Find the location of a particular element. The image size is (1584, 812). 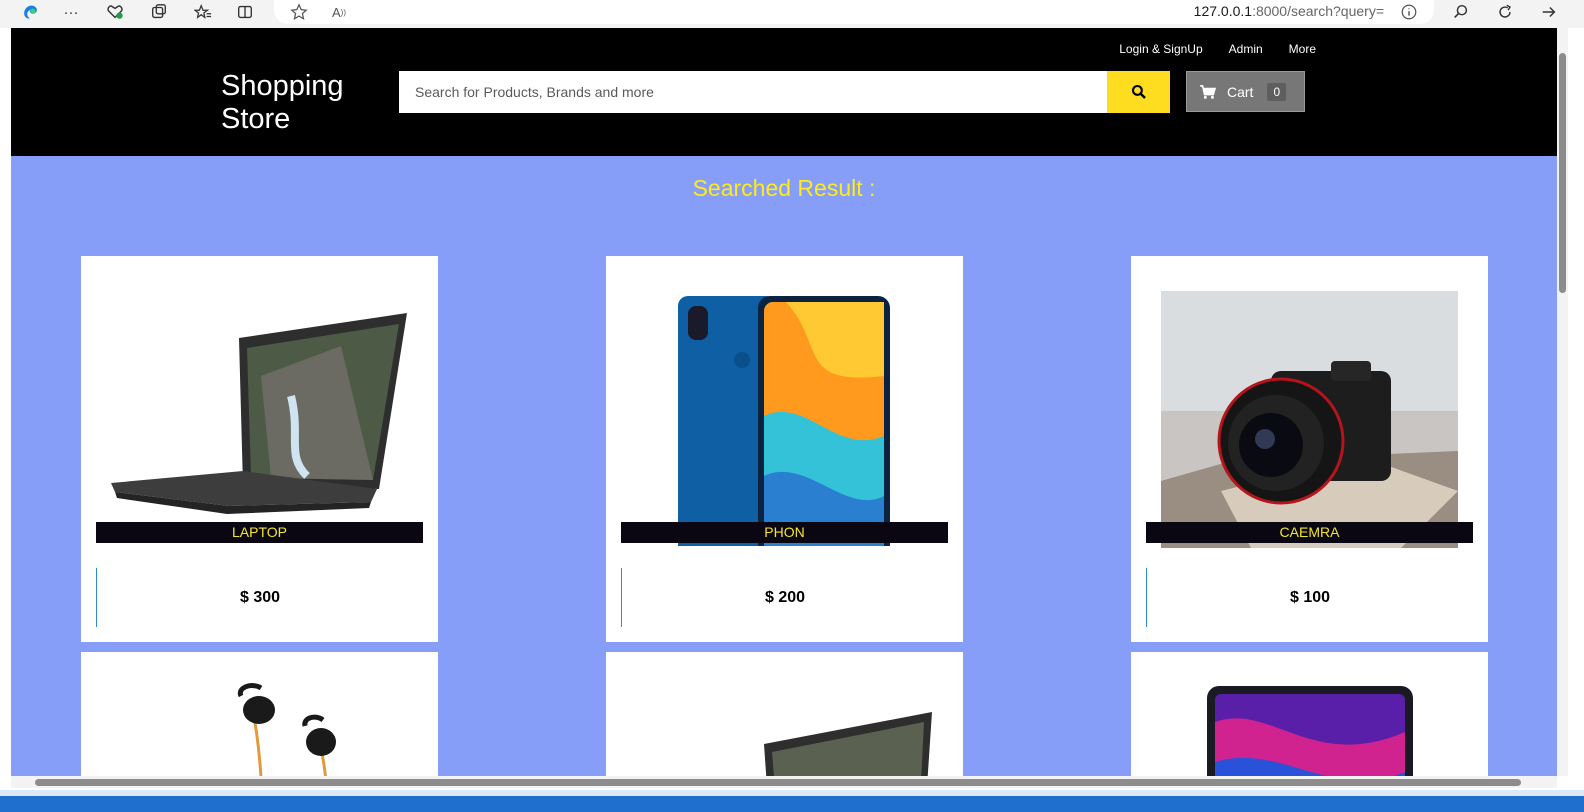

camera-image is located at coordinates (1309, 419).